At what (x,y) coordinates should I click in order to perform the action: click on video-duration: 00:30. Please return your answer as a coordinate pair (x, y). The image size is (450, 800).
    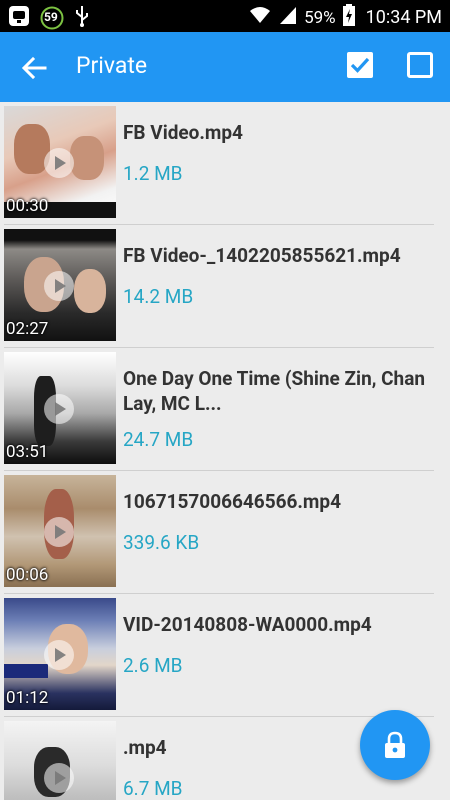
    Looking at the image, I should click on (27, 206).